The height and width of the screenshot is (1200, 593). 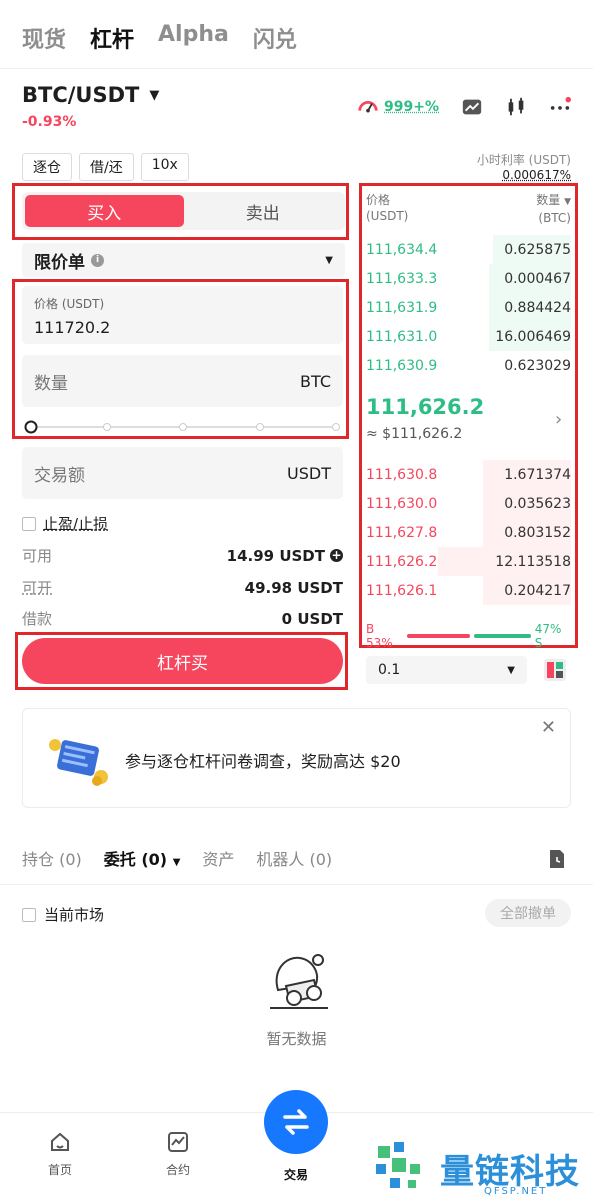 I want to click on ob-price-header: 价格, so click(x=378, y=200).